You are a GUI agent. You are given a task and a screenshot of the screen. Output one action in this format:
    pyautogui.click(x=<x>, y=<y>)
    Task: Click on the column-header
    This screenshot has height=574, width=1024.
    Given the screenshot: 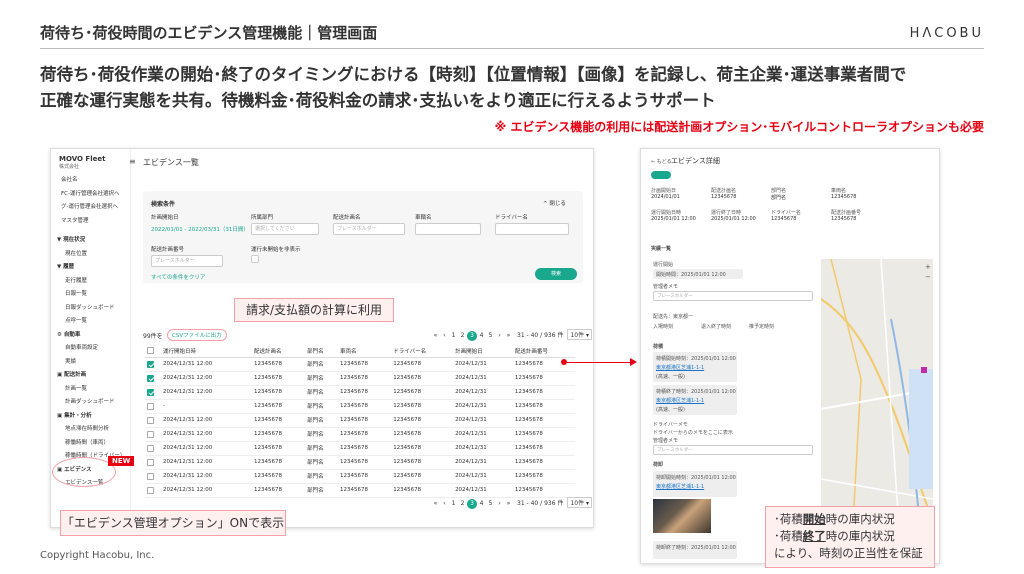 What is the action you would take?
    pyautogui.click(x=153, y=351)
    